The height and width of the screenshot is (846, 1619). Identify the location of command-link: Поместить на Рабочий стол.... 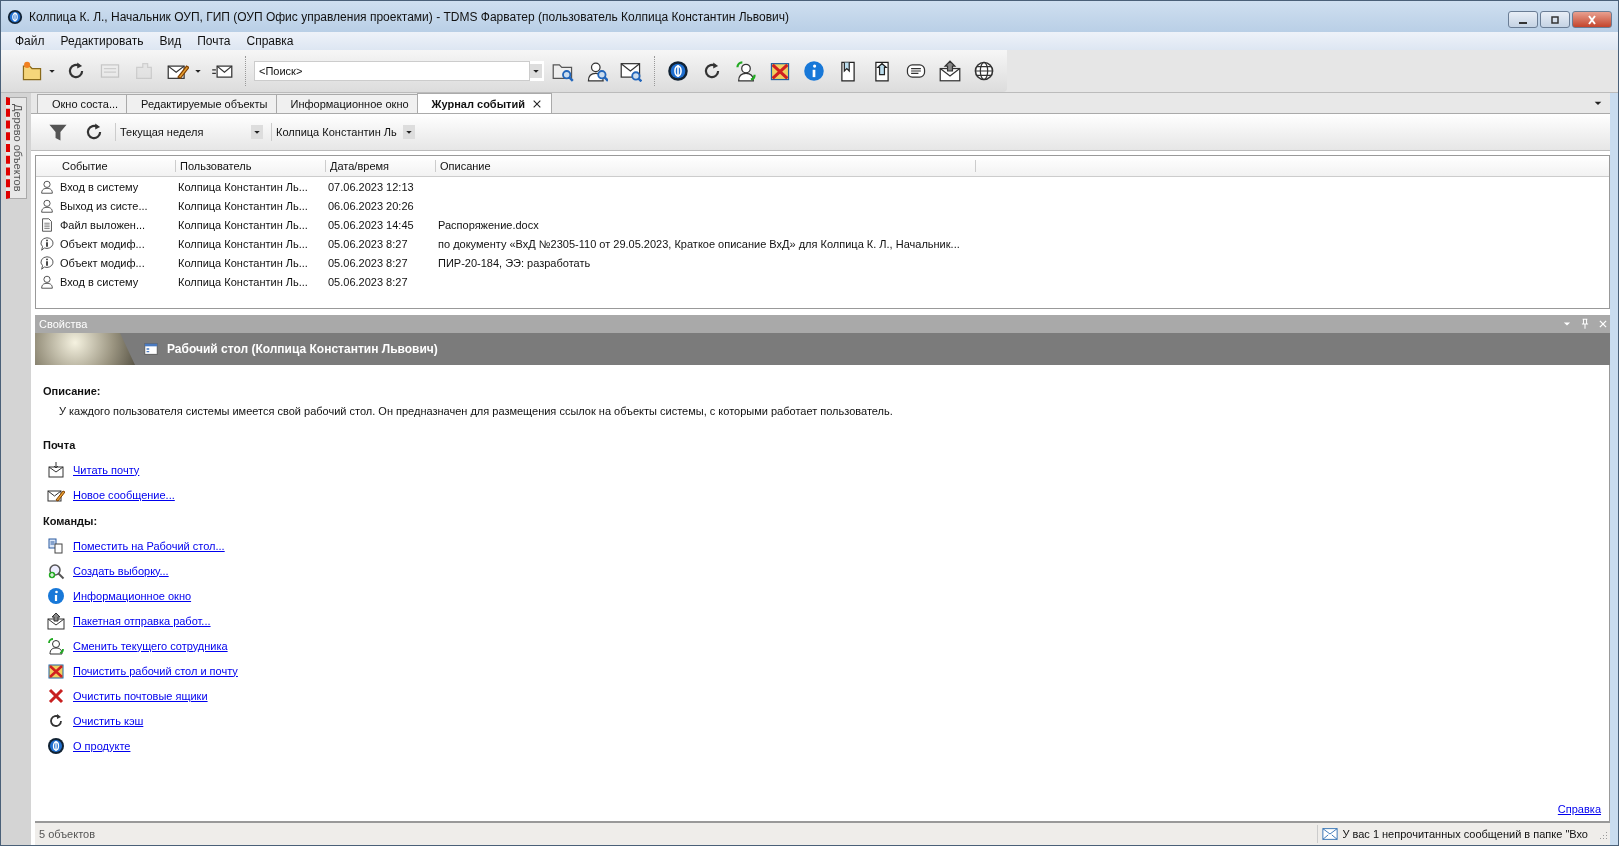
(149, 545).